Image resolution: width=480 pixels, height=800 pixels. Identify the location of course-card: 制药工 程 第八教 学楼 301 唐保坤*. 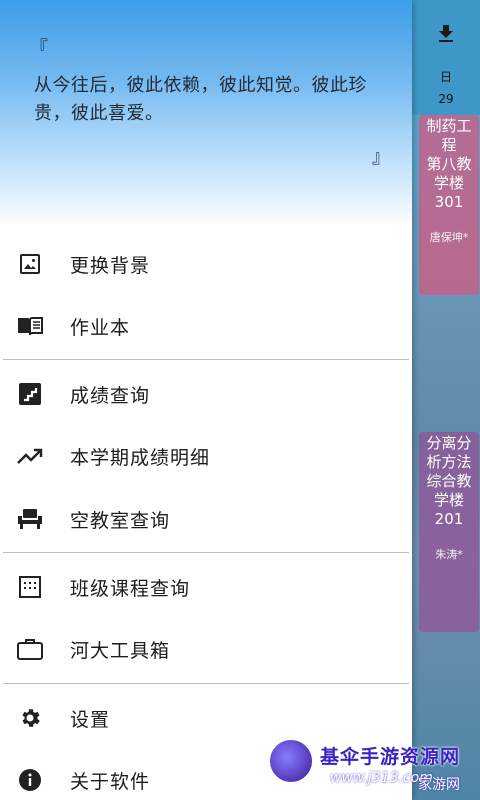
(449, 205).